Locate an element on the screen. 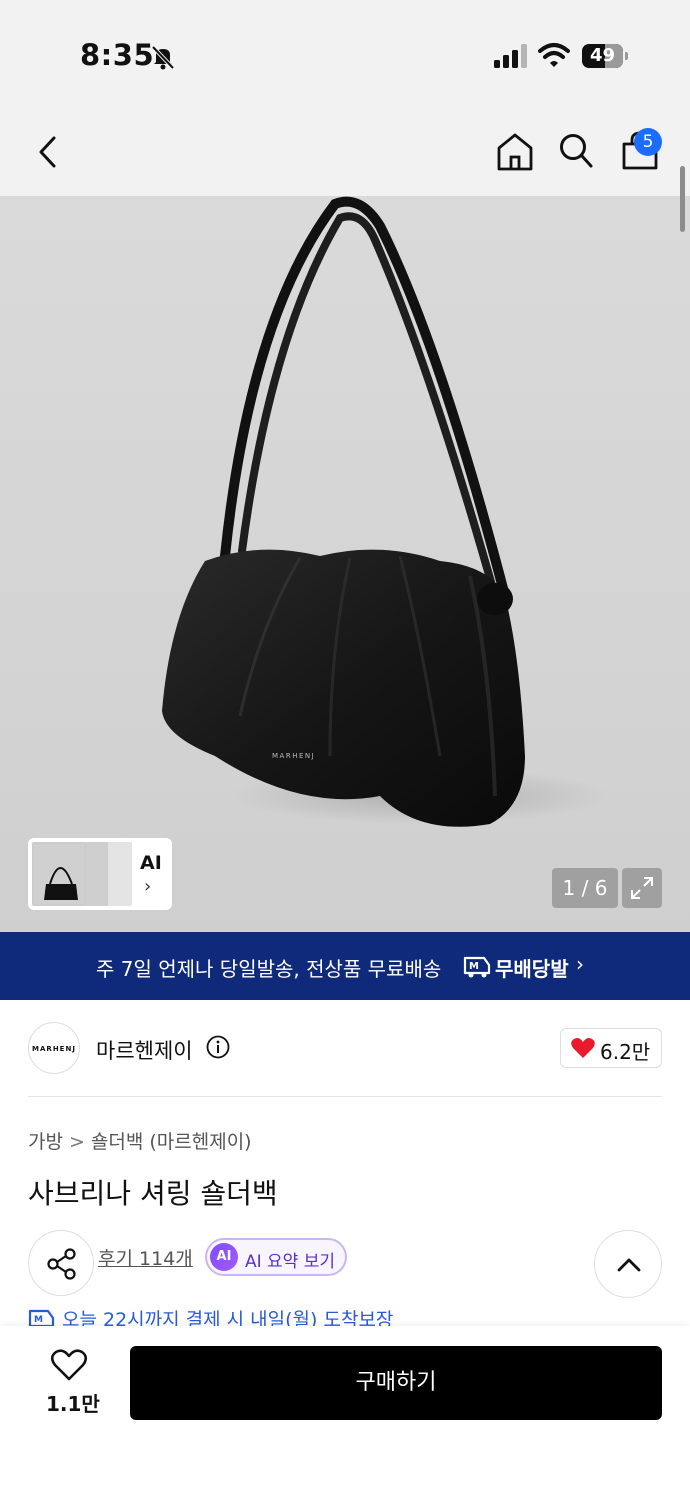 The image size is (690, 1500). ai-badge-icon: AI is located at coordinates (224, 1257).